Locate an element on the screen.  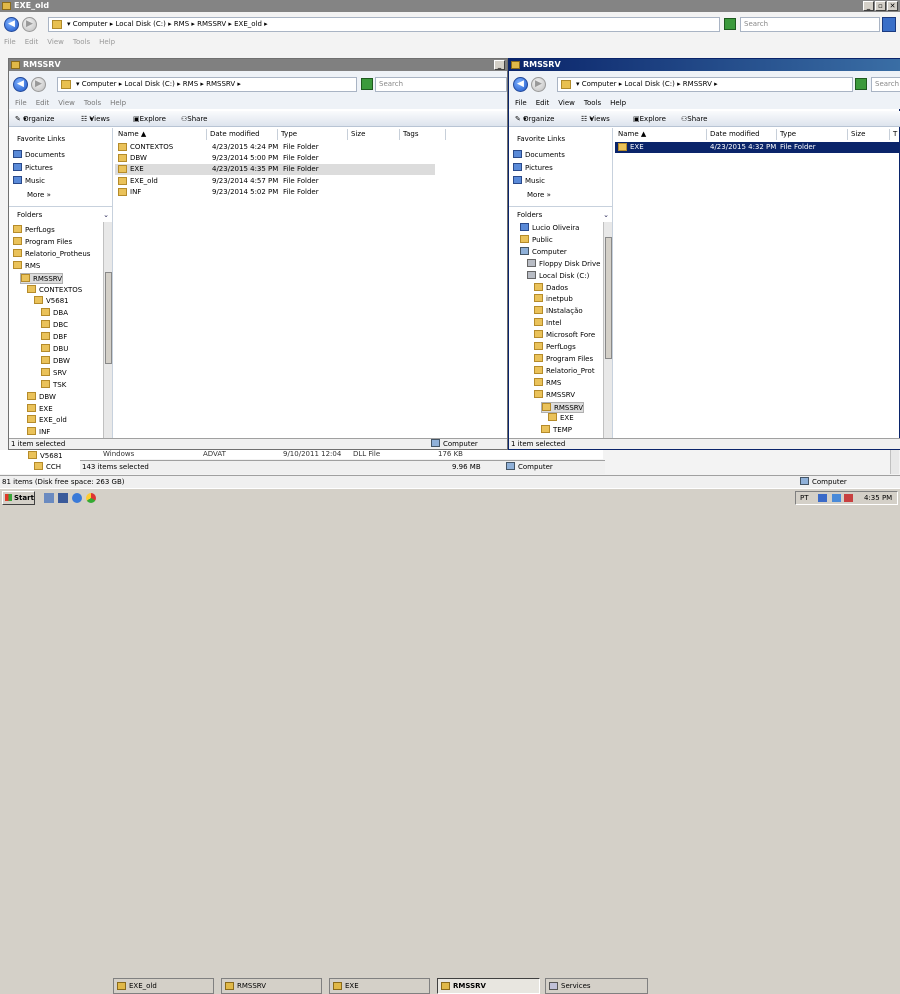
window-titlebar: RMSSRV _ is located at coordinates (258, 65).